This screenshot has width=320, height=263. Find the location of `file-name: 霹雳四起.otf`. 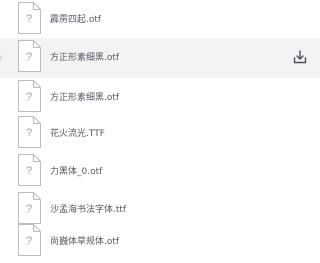

file-name: 霹雳四起.otf is located at coordinates (76, 20).